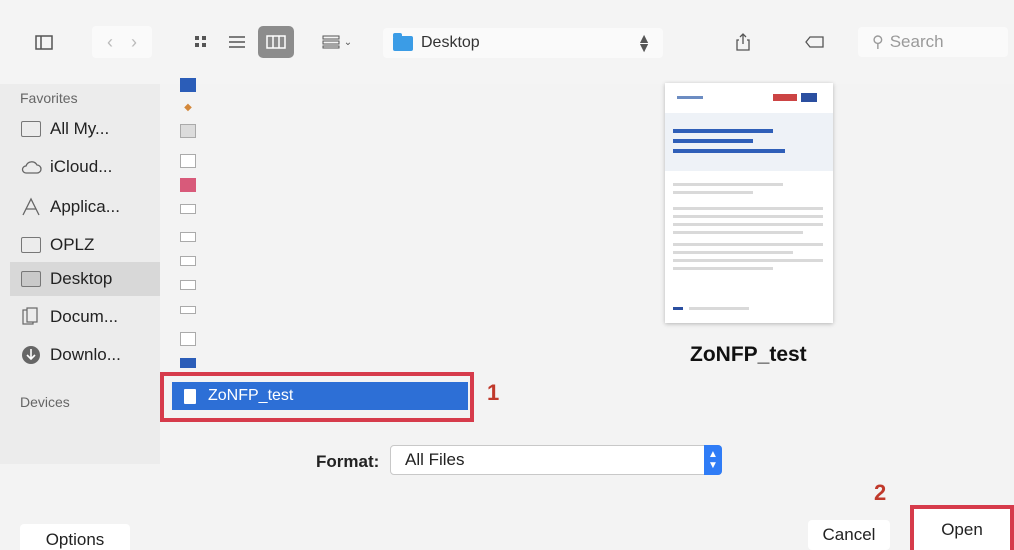  I want to click on sidebar-item-label: Desktop, so click(81, 278).